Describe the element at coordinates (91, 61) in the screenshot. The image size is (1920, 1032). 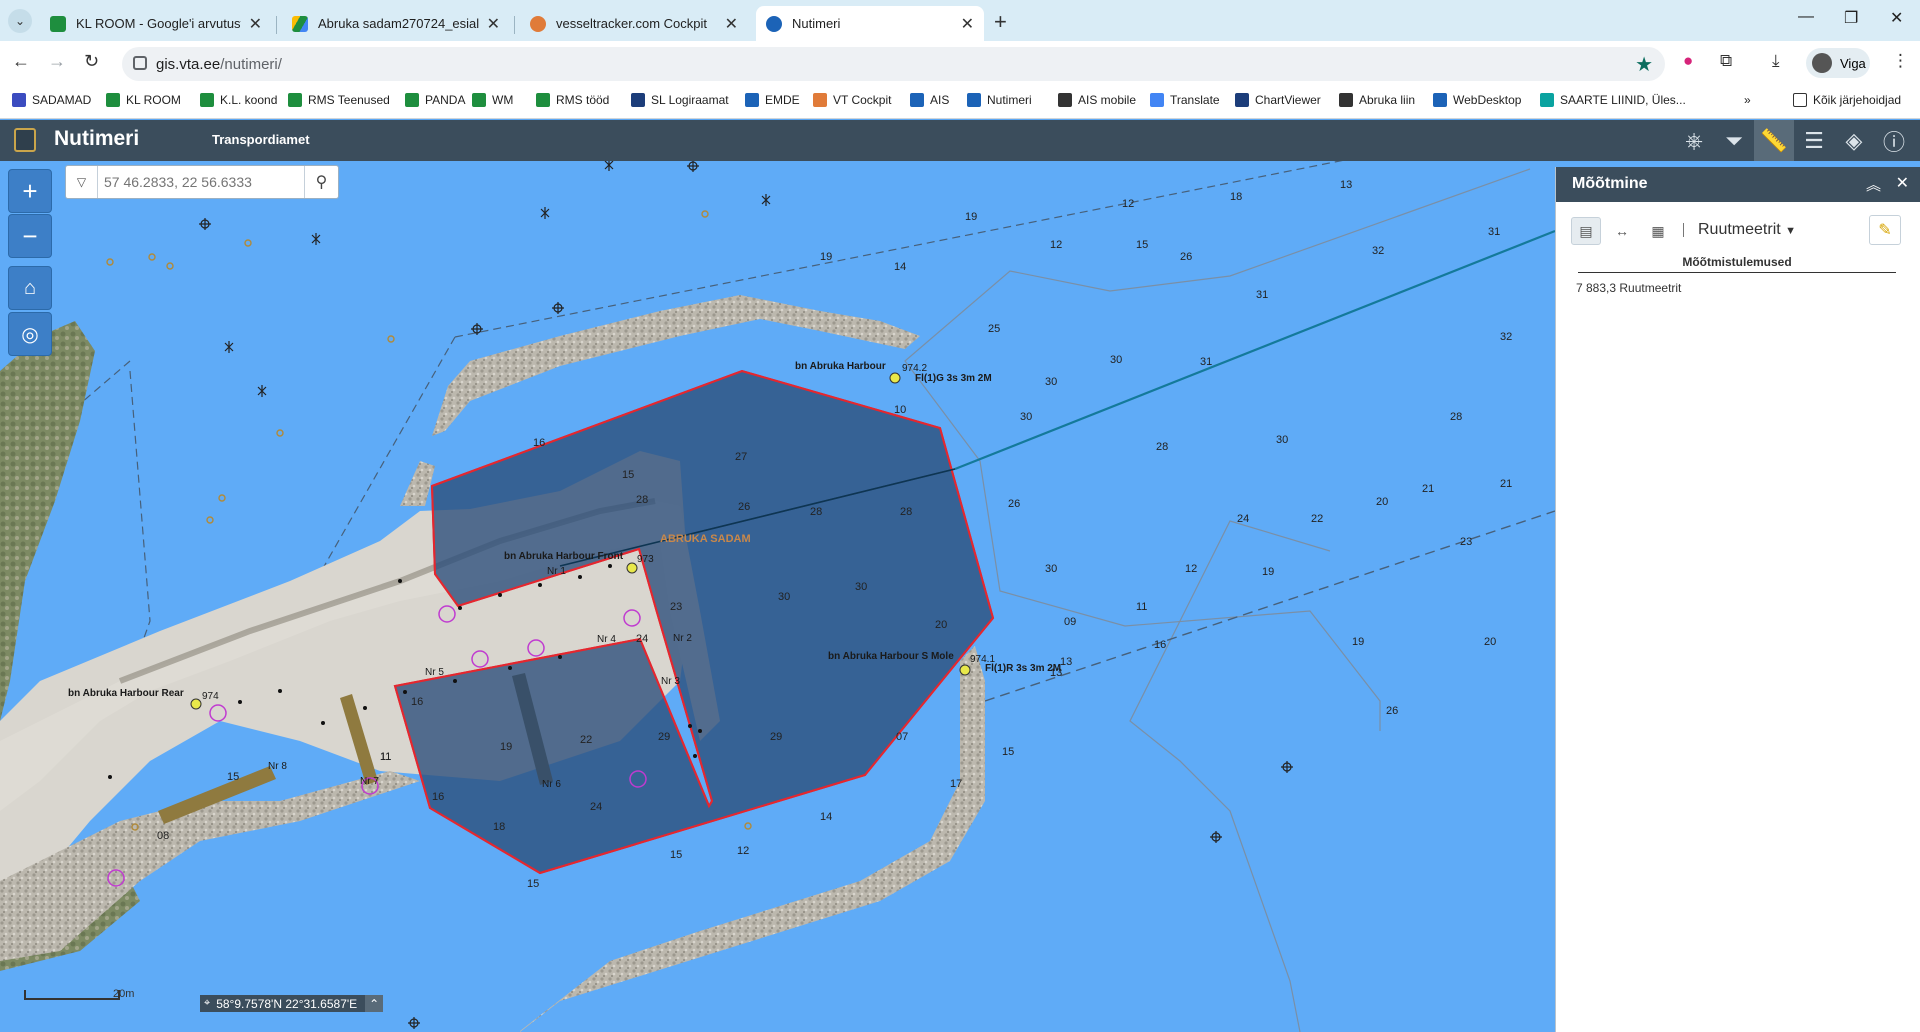
I see `reload-icon: ↻` at that location.